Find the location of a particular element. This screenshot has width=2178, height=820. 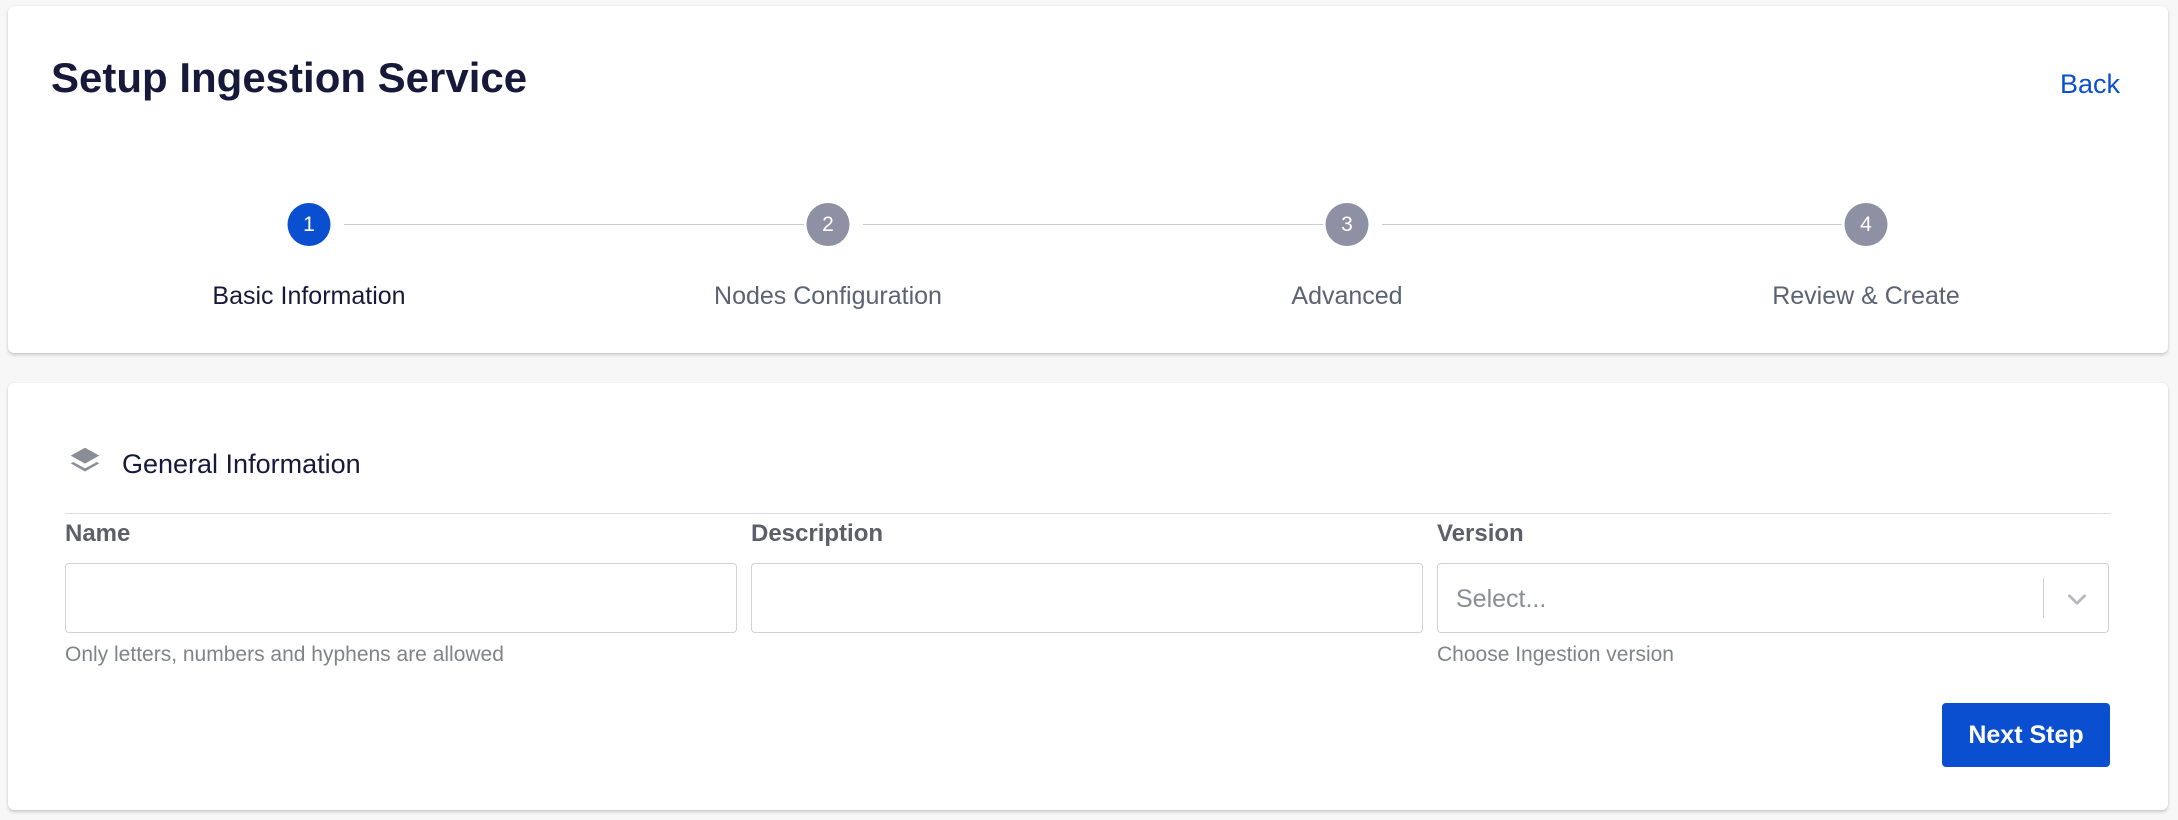

step-3-label: Advanced is located at coordinates (1347, 296).